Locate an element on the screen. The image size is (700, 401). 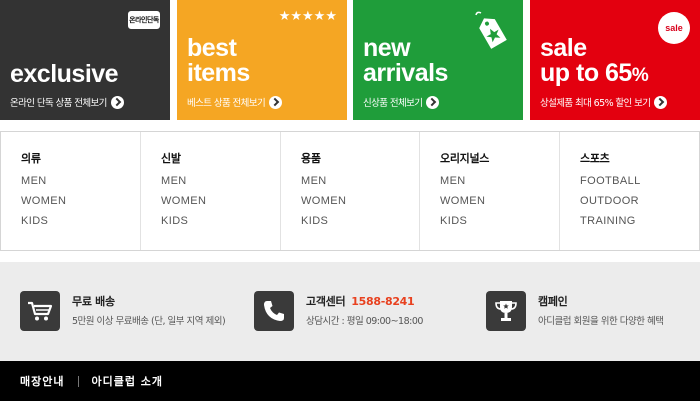
category-title: 의류 is located at coordinates (31, 158).